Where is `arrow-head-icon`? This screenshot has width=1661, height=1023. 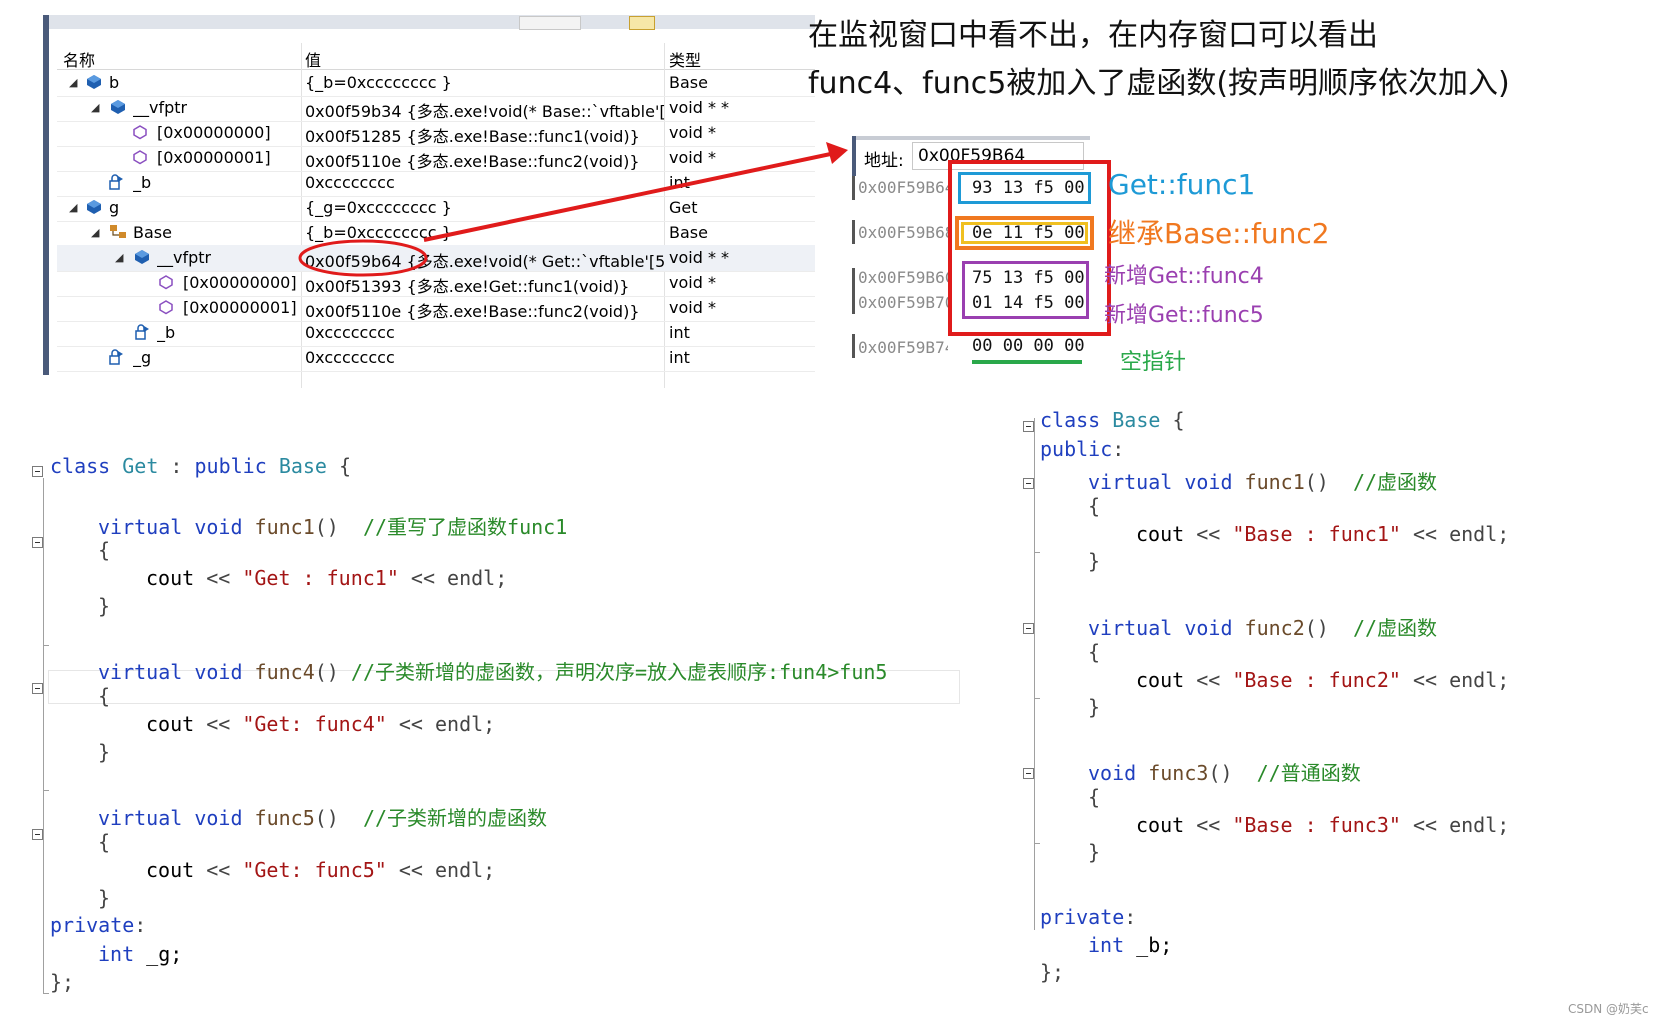
arrow-head-icon is located at coordinates (837, 153).